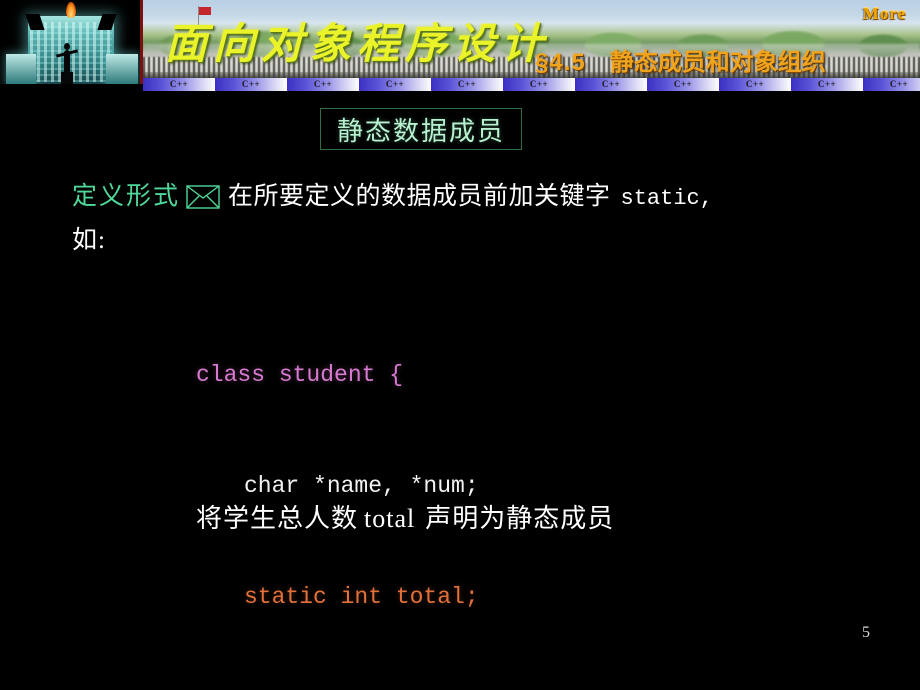 The image size is (920, 690). What do you see at coordinates (866, 632) in the screenshot?
I see `page-number: 5` at bounding box center [866, 632].